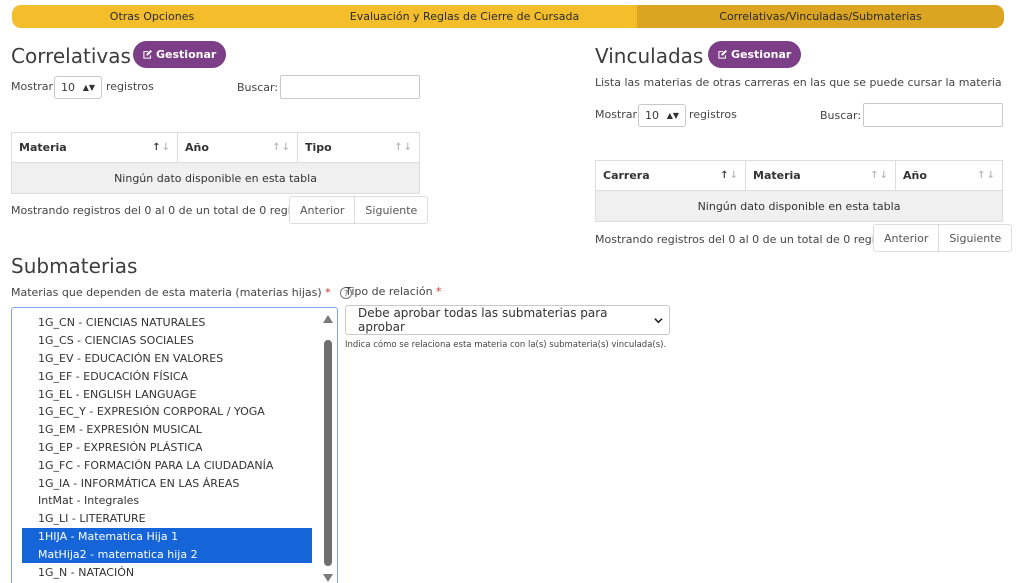  What do you see at coordinates (658, 320) in the screenshot?
I see `chevron-down-icon` at bounding box center [658, 320].